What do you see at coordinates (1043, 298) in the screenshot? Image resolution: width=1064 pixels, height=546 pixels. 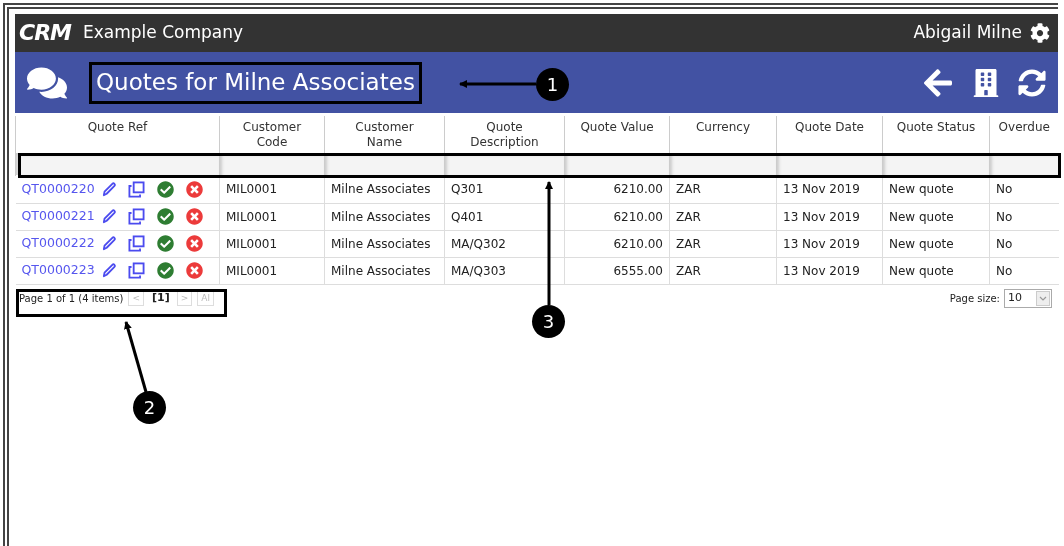 I see `caret-icon` at bounding box center [1043, 298].